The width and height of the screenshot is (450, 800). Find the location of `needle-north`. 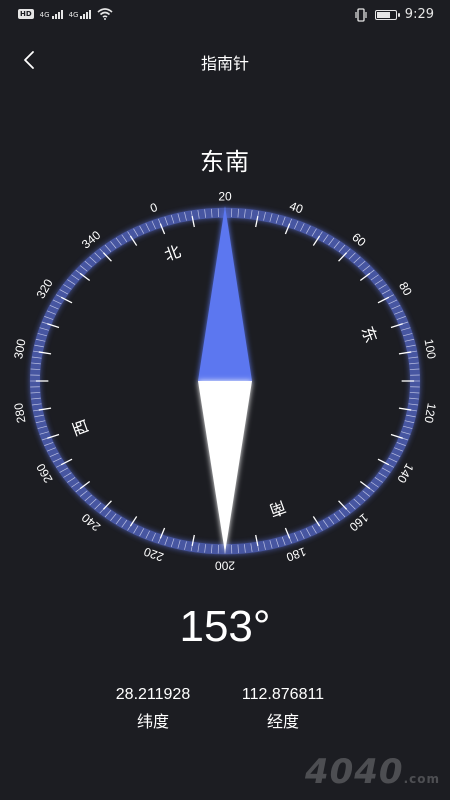

needle-north is located at coordinates (225, 293).